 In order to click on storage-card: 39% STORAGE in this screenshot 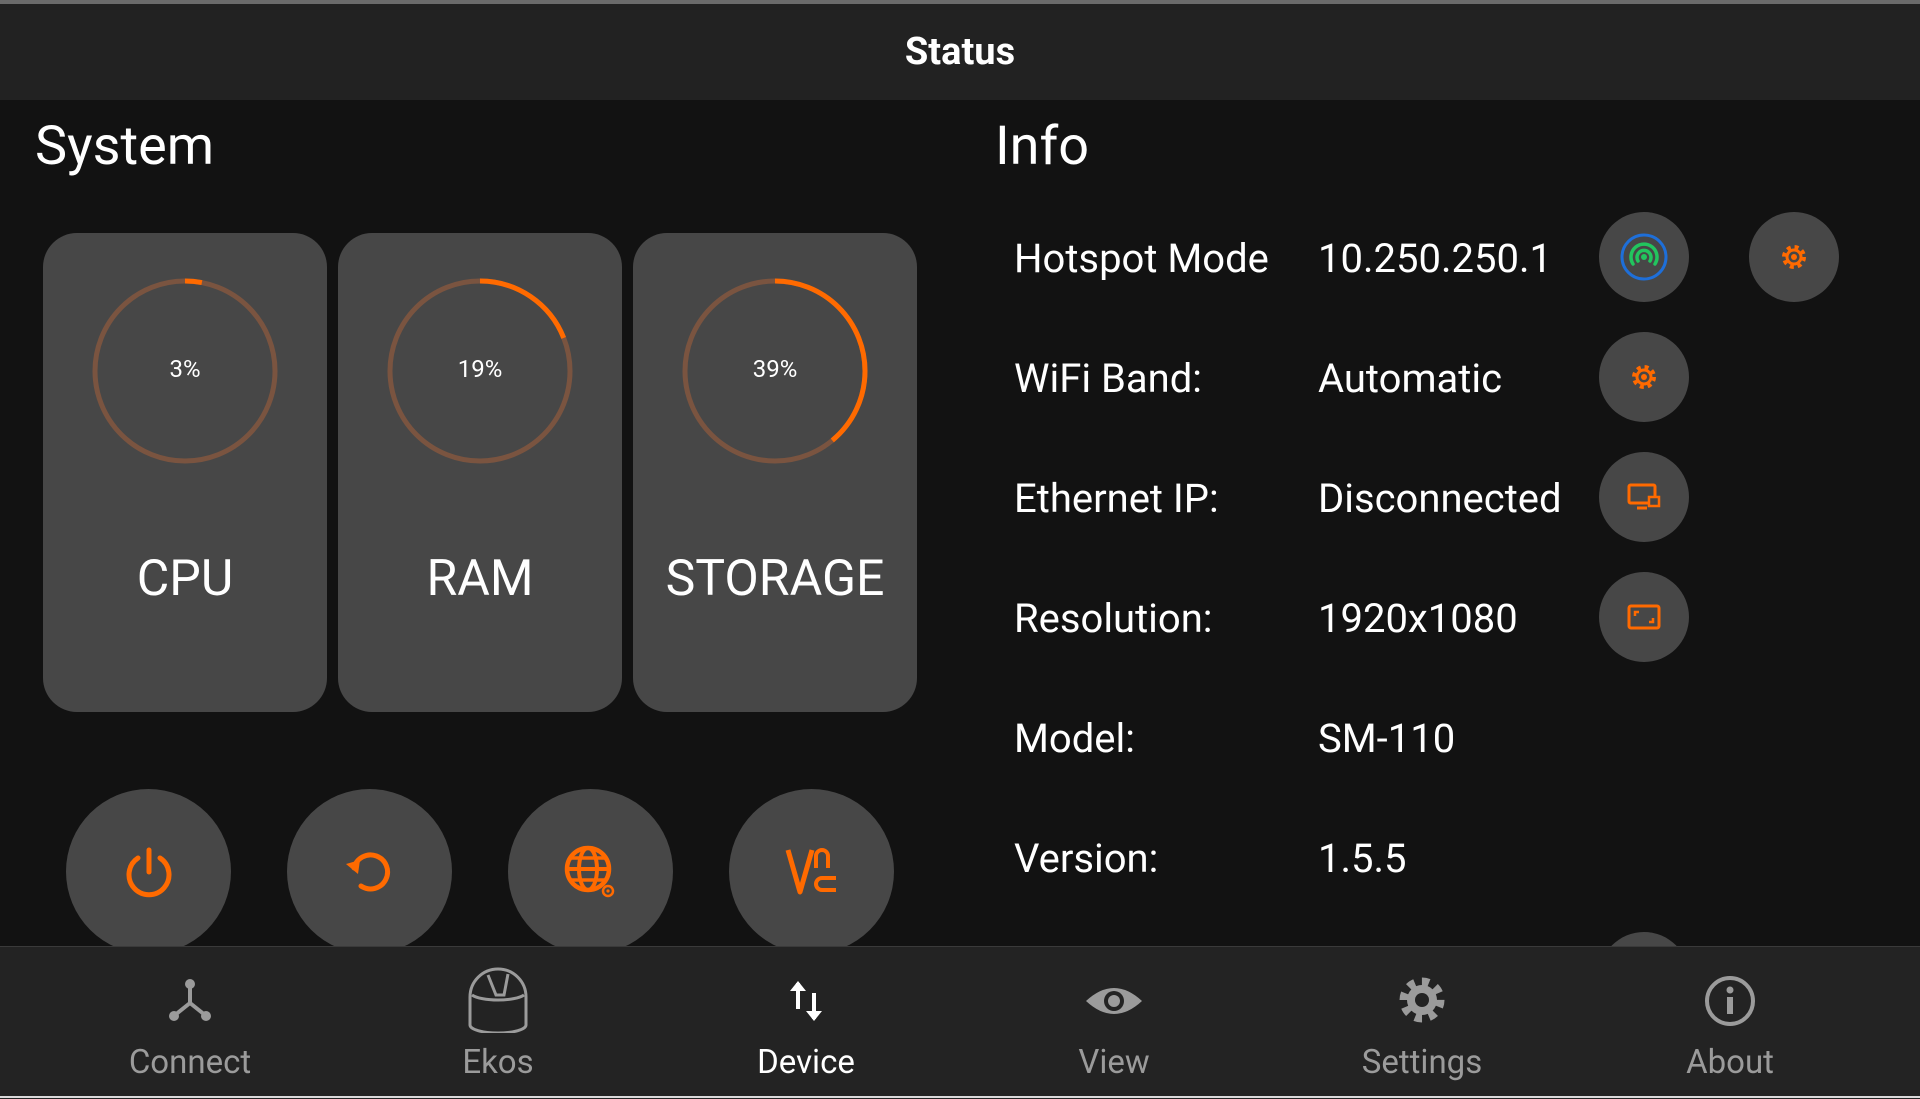, I will do `click(775, 472)`.